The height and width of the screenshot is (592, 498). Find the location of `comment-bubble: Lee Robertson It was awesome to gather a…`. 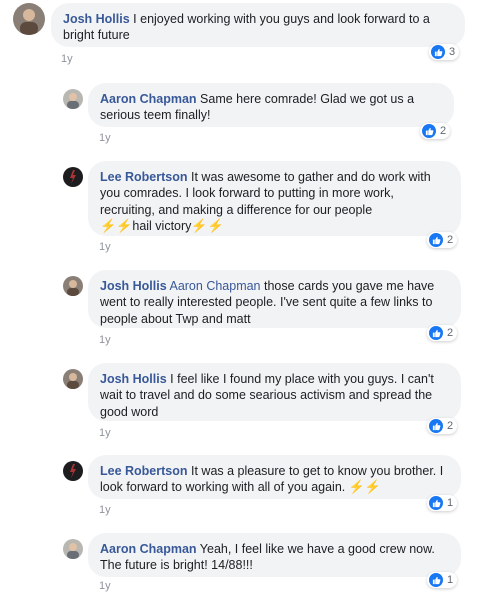

comment-bubble: Lee Robertson It was awesome to gather a… is located at coordinates (274, 198).